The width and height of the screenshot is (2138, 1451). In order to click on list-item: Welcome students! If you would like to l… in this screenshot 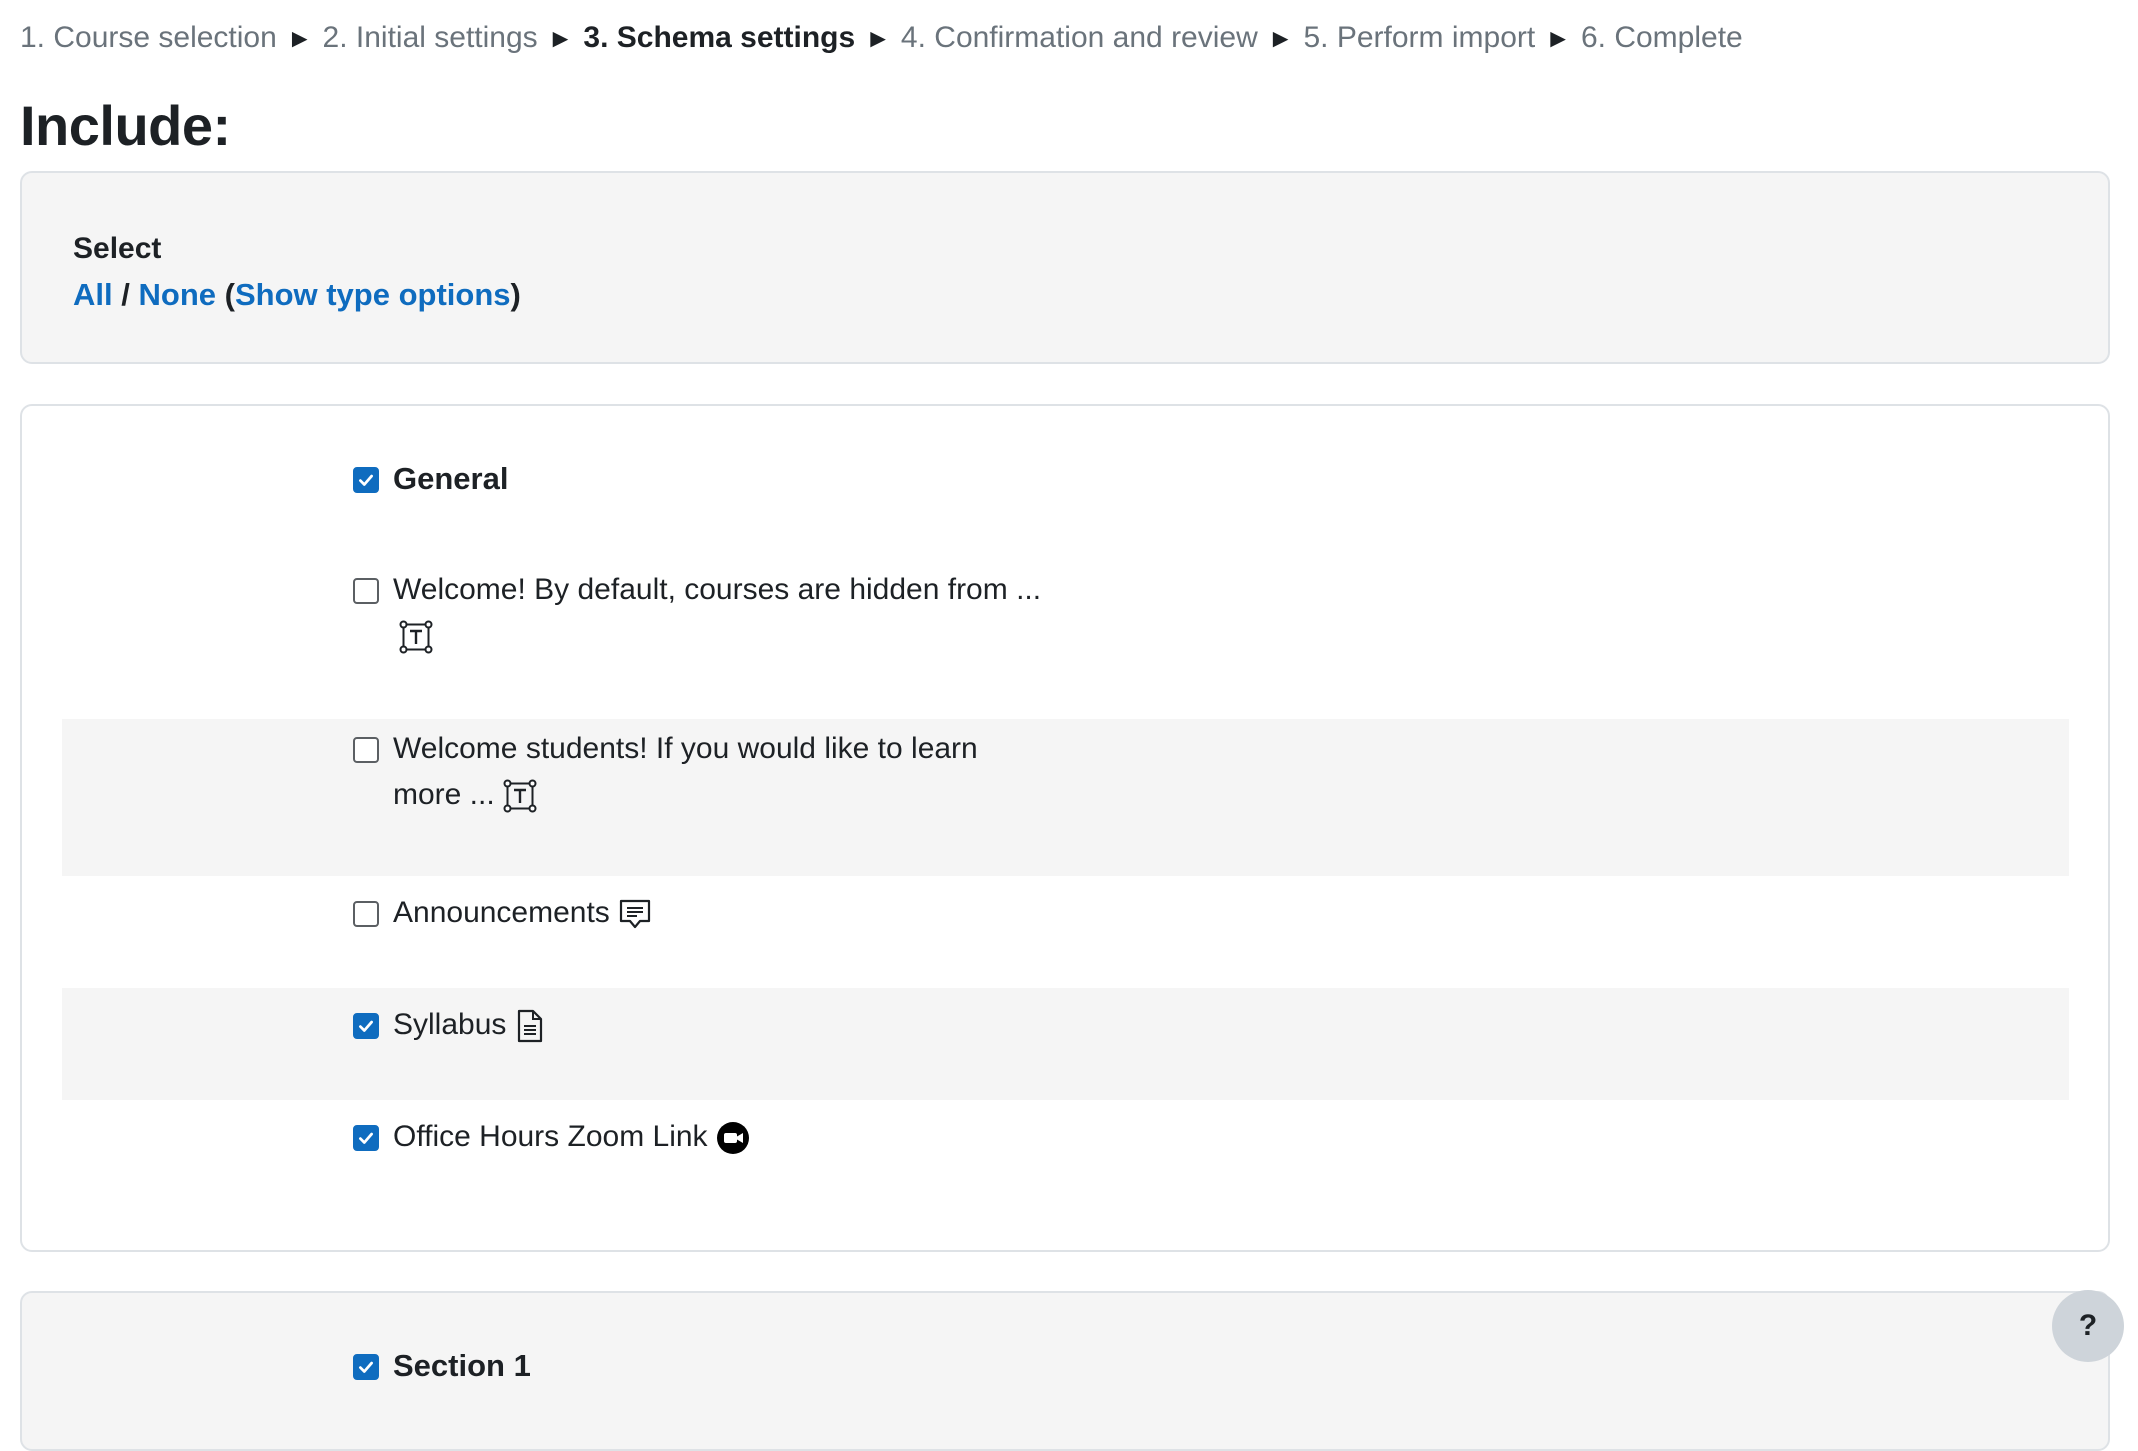, I will do `click(1065, 797)`.